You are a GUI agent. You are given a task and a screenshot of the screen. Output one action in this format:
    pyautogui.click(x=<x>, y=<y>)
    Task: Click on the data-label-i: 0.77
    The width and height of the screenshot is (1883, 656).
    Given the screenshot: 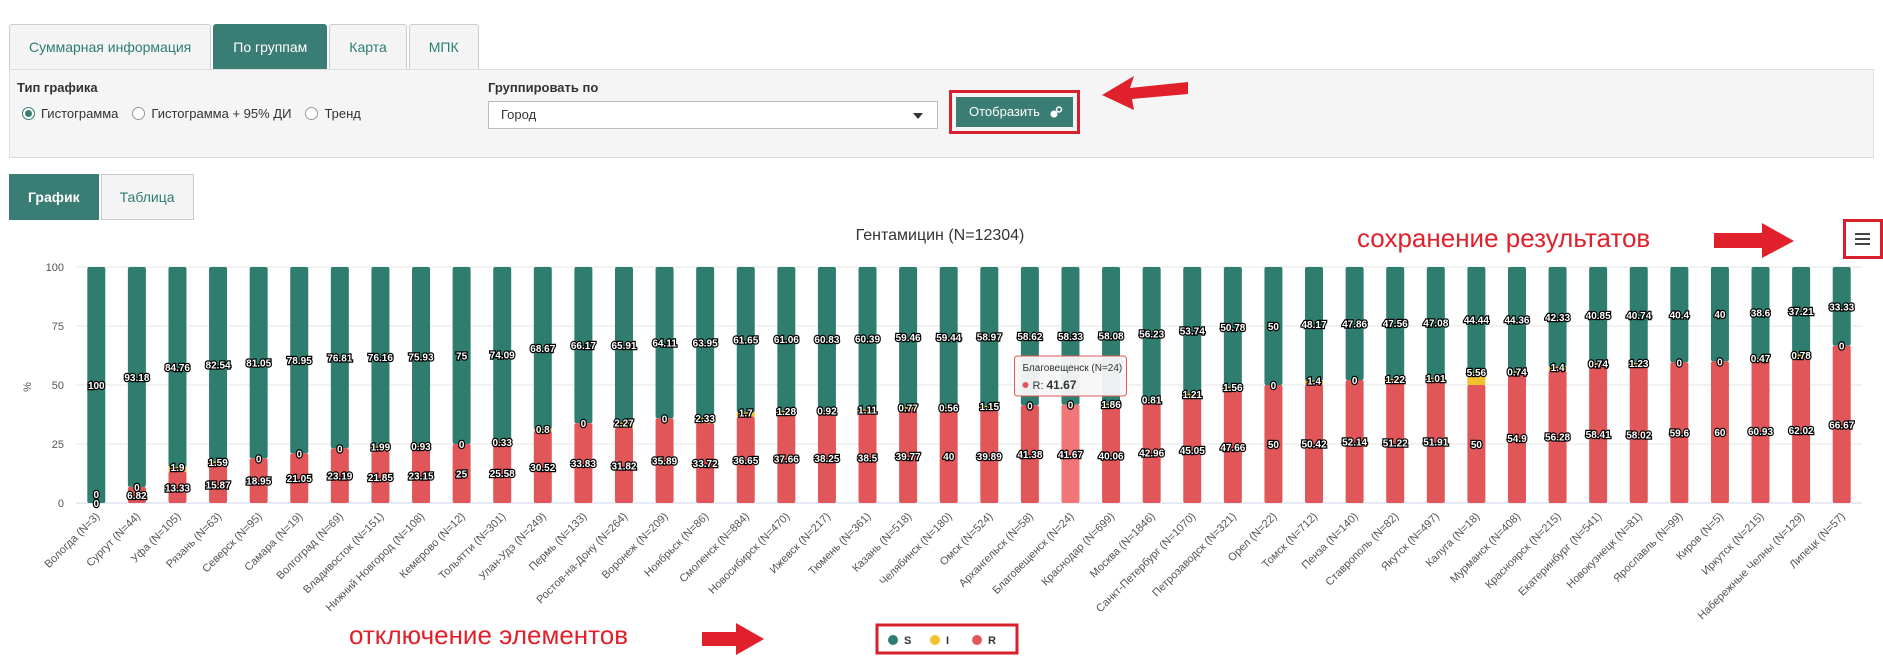 What is the action you would take?
    pyautogui.click(x=908, y=408)
    